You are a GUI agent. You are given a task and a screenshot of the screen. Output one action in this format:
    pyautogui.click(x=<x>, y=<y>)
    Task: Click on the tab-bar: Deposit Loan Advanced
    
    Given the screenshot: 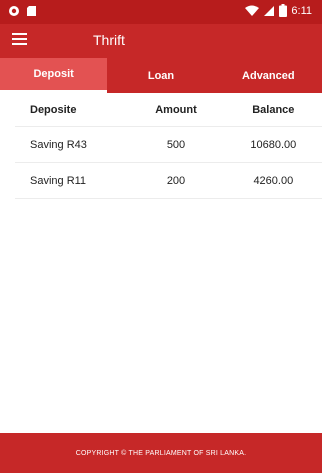 What is the action you would take?
    pyautogui.click(x=161, y=75)
    